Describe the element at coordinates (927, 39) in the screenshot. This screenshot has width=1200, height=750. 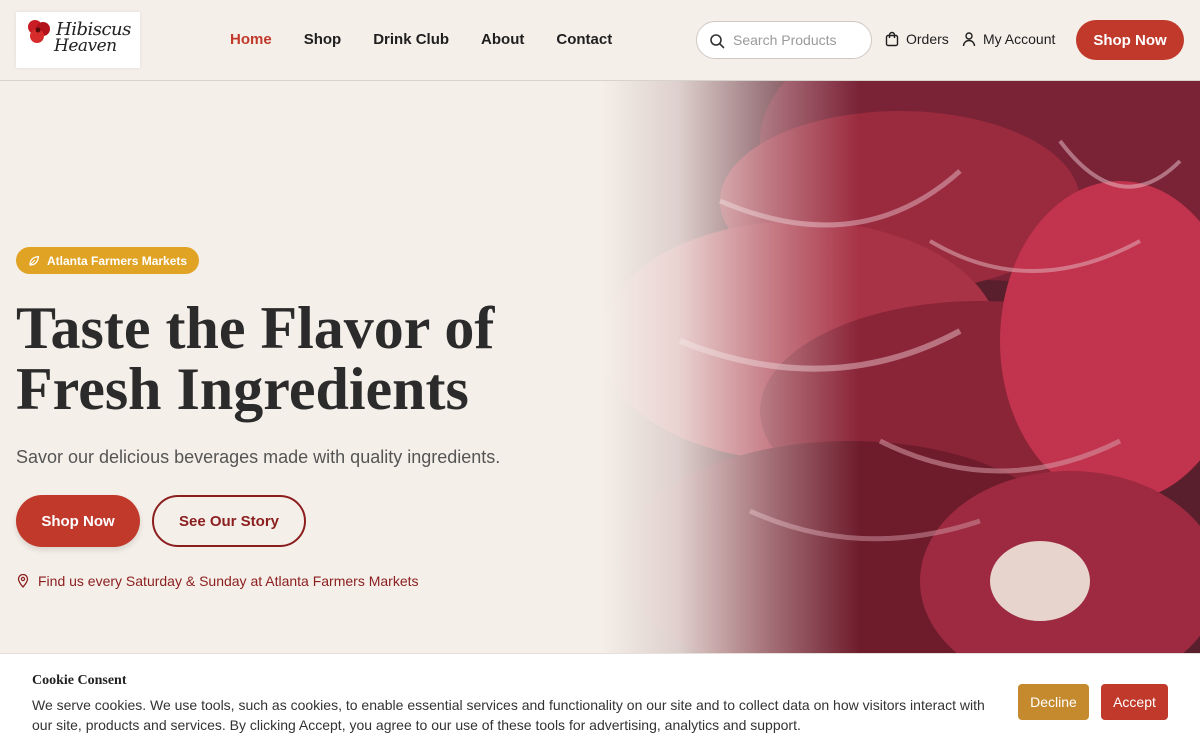
I see `orders-label: Orders` at that location.